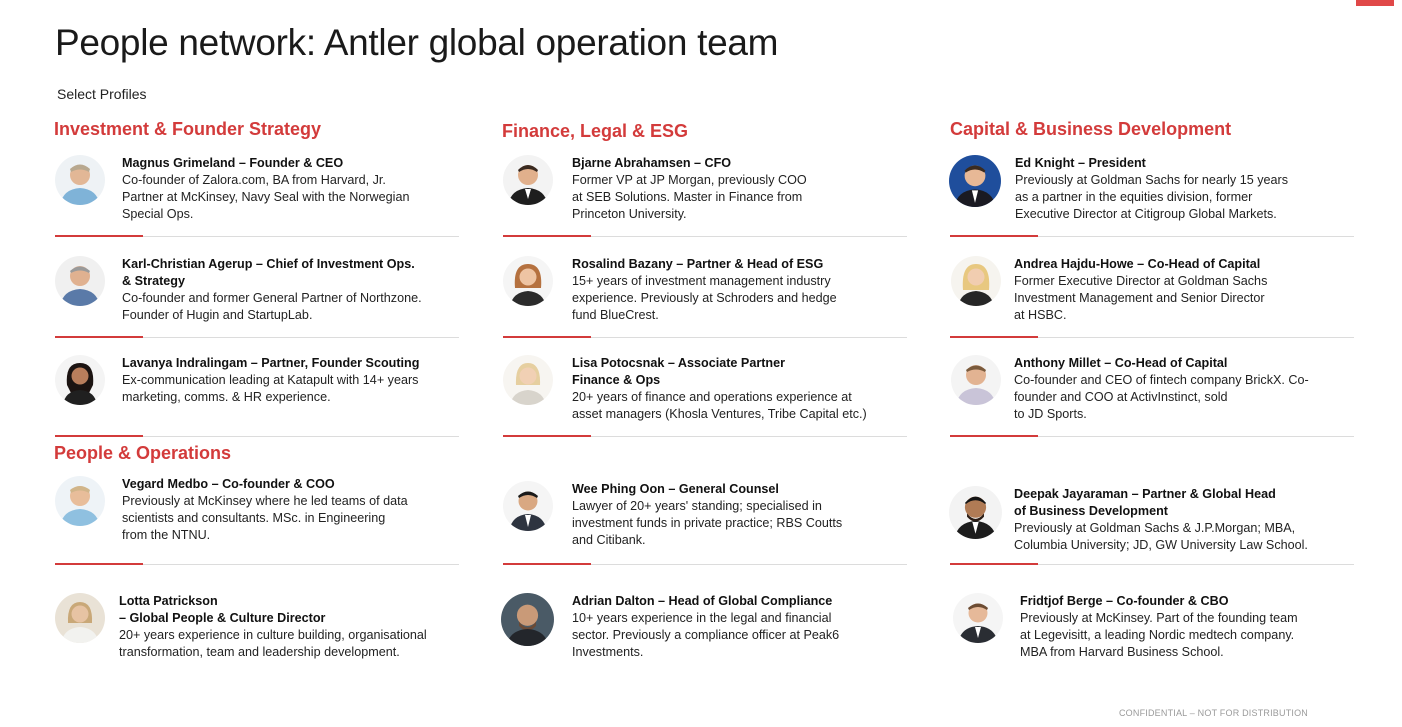  What do you see at coordinates (143, 453) in the screenshot?
I see `section-heading-people: People & Operations` at bounding box center [143, 453].